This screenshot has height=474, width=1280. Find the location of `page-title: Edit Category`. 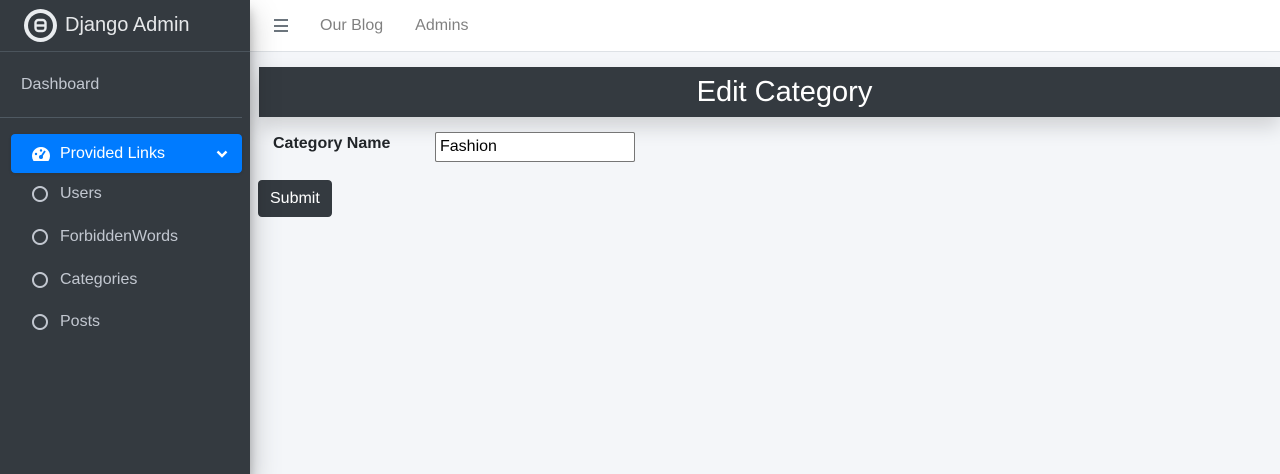

page-title: Edit Category is located at coordinates (784, 91).